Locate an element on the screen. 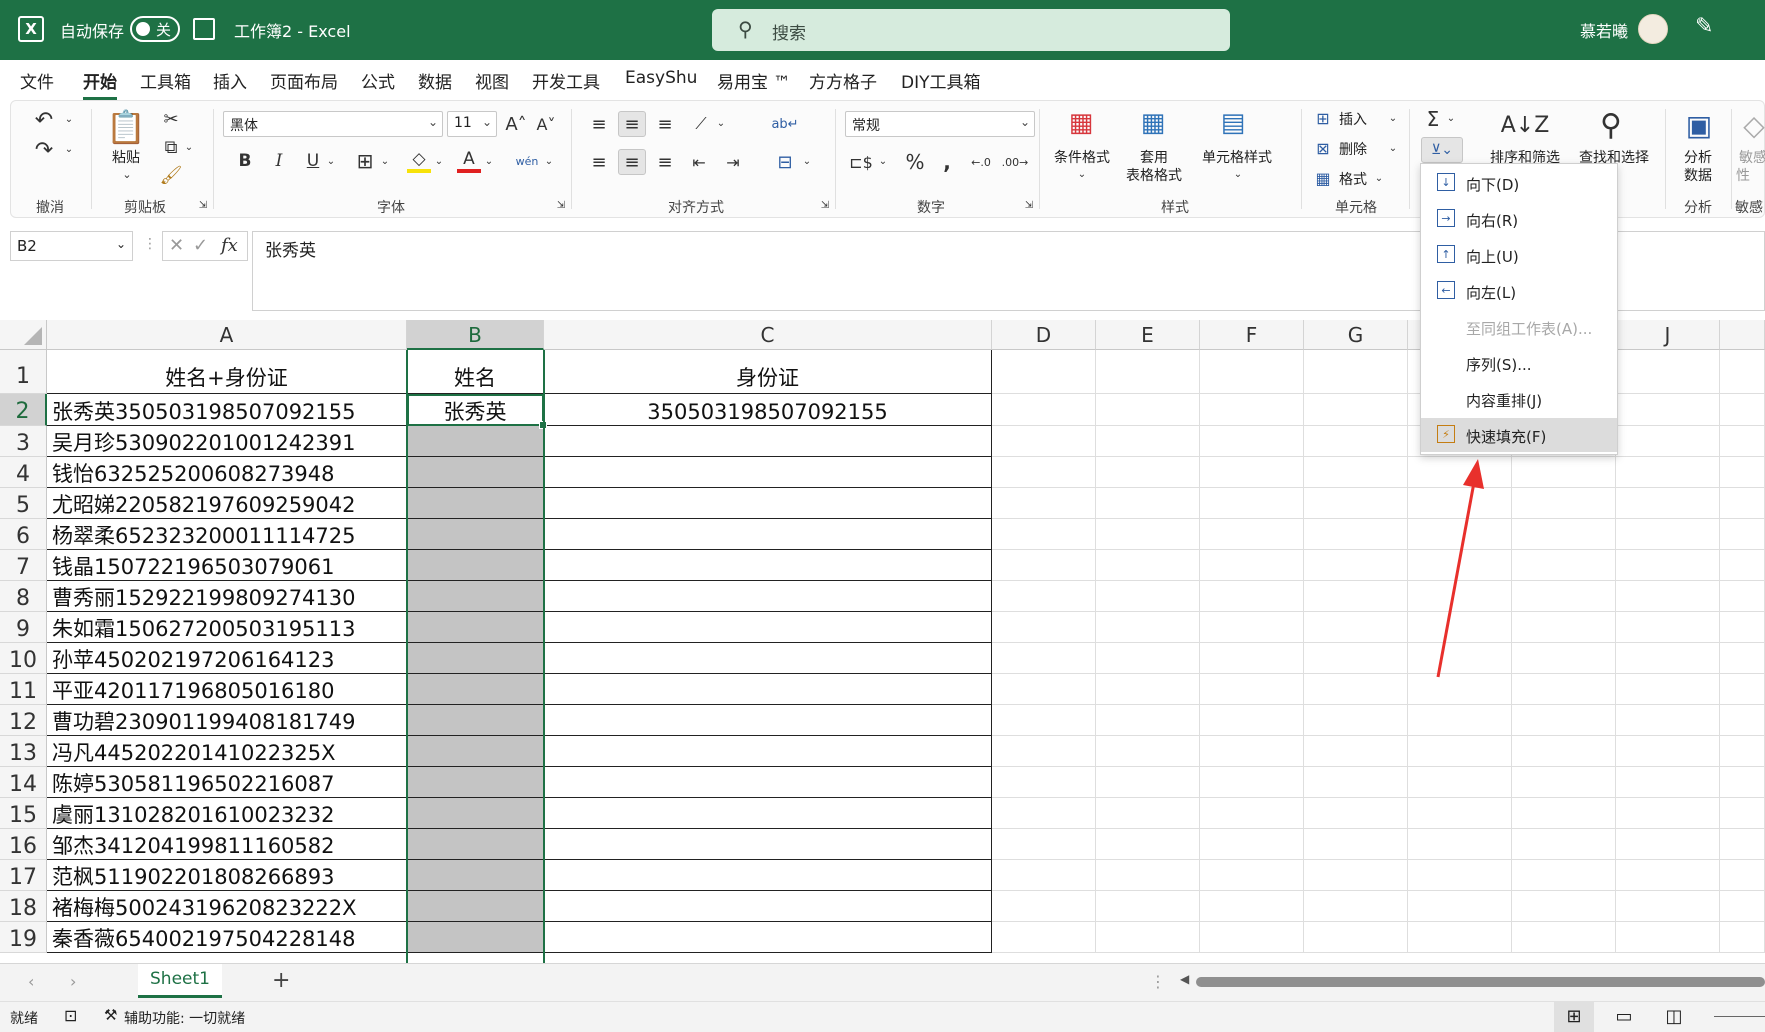  undo-dropdown-icon: ⌄ is located at coordinates (69, 119).